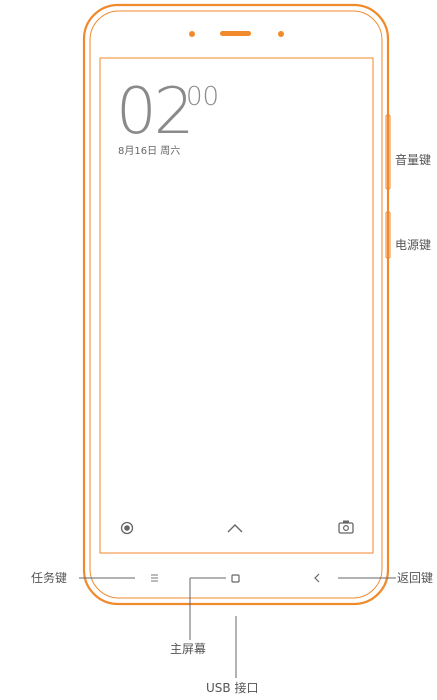  Describe the element at coordinates (127, 528) in the screenshot. I see `record-circle-icon` at that location.